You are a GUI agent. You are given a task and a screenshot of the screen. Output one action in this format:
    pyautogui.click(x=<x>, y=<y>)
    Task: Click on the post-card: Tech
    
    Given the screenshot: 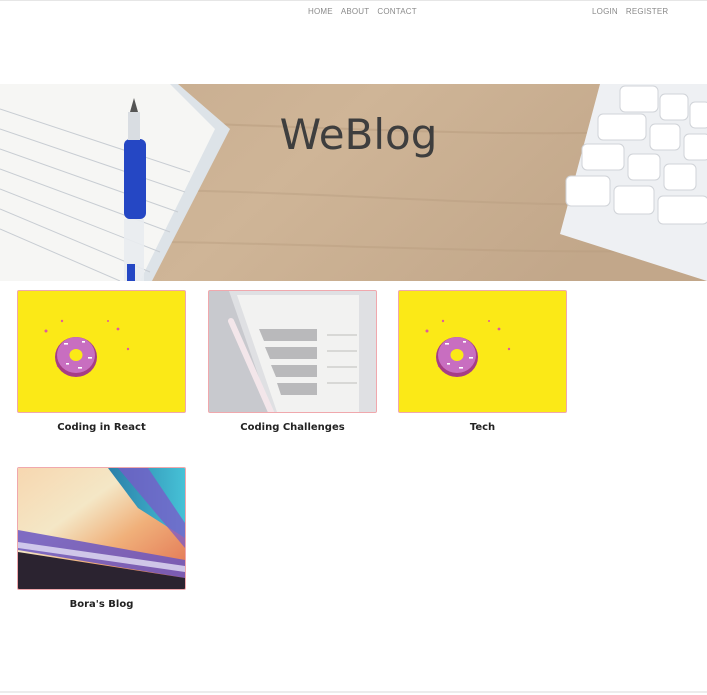 What is the action you would take?
    pyautogui.click(x=482, y=361)
    